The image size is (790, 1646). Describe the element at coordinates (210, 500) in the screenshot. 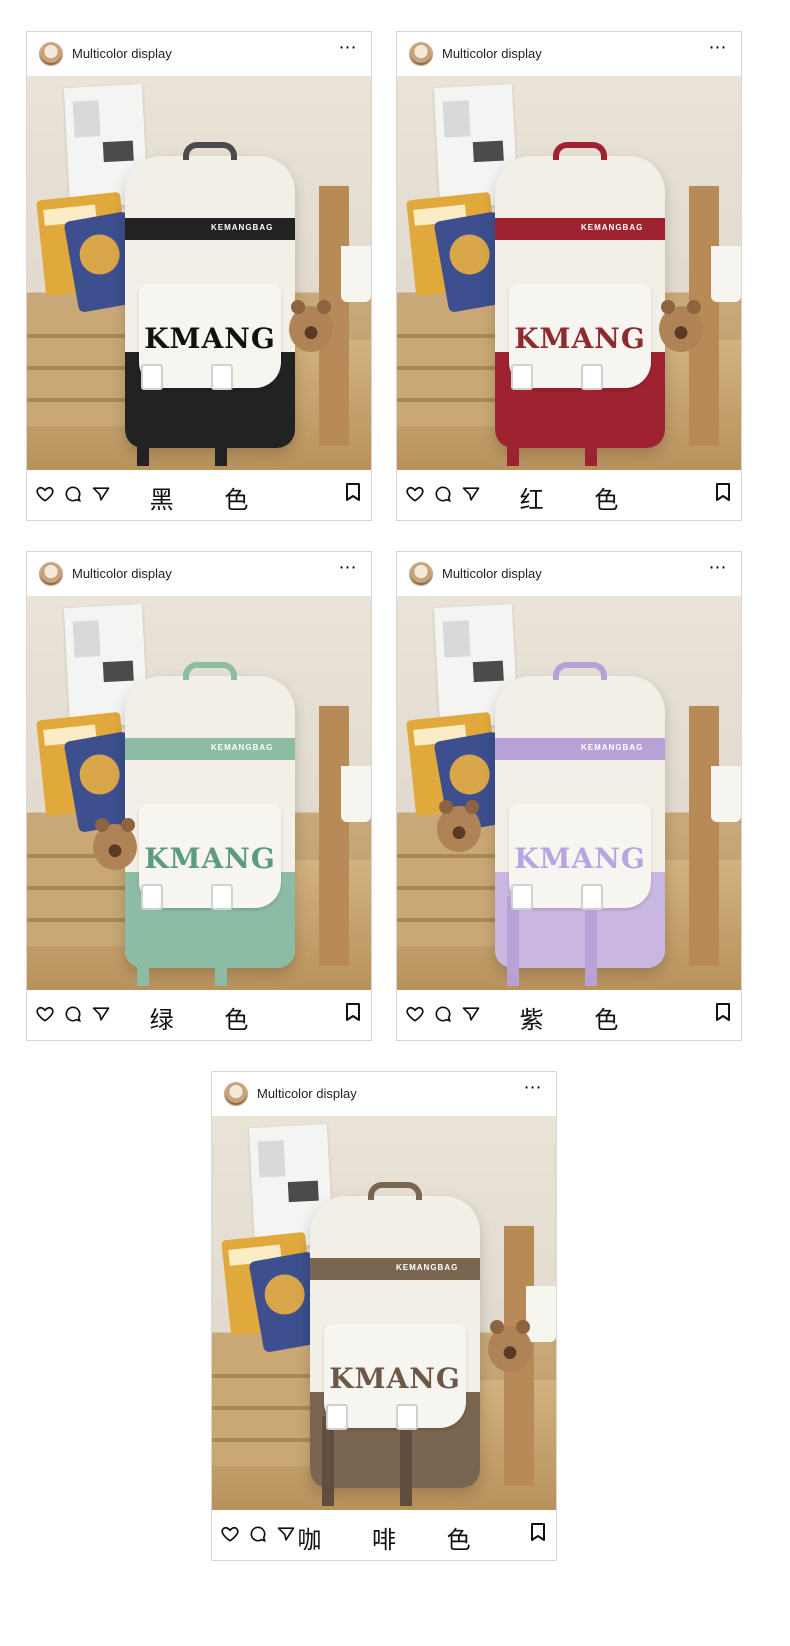

I see `color-label: 黑 色` at that location.